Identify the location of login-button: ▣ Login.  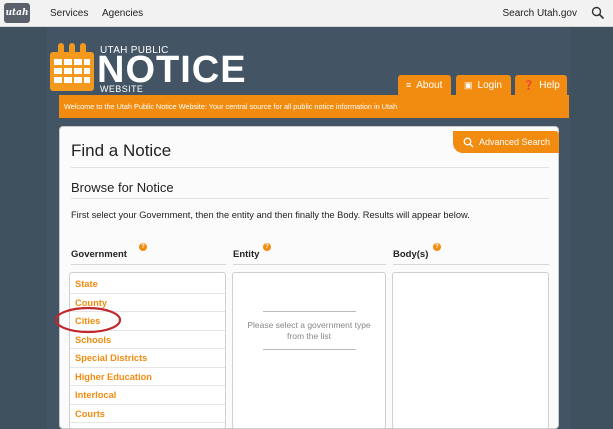
(483, 85).